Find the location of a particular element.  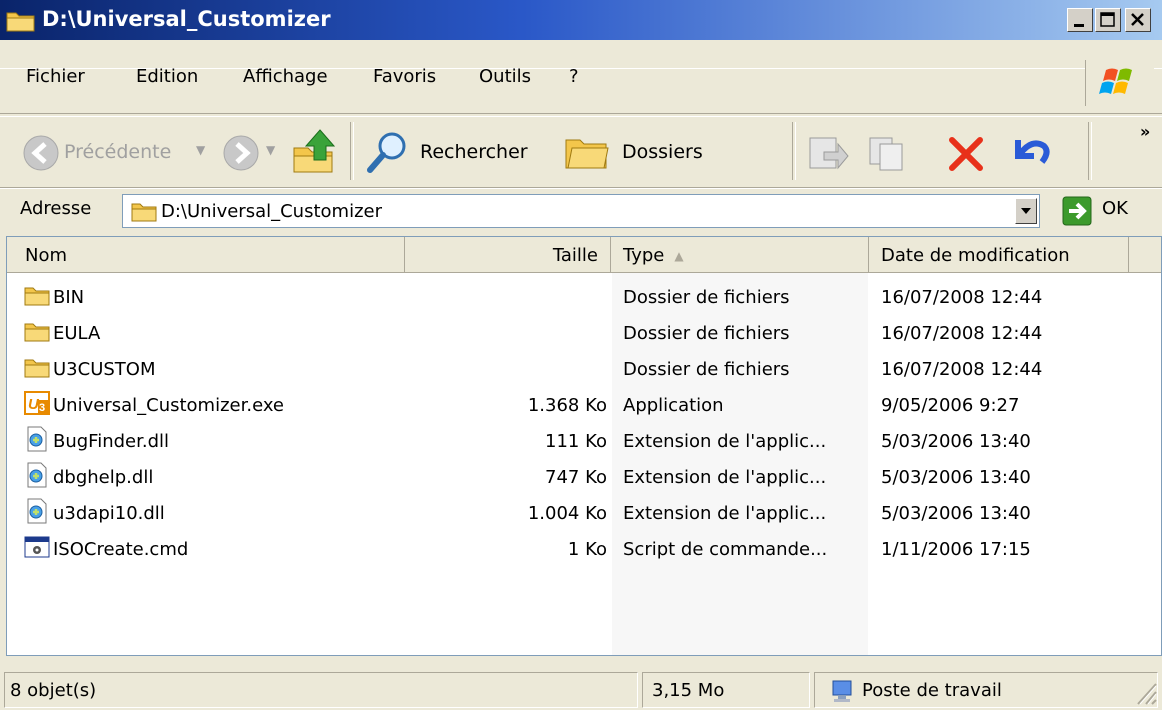

address-dropdown-button is located at coordinates (1026, 211).